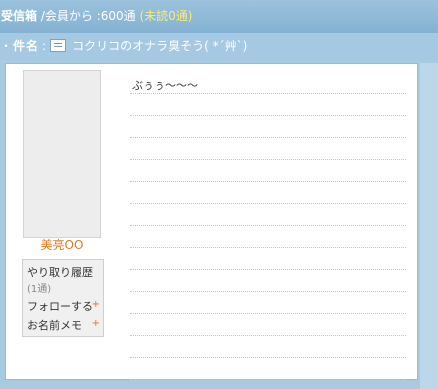 This screenshot has width=438, height=389. I want to click on subject-label: 件名, so click(26, 46).